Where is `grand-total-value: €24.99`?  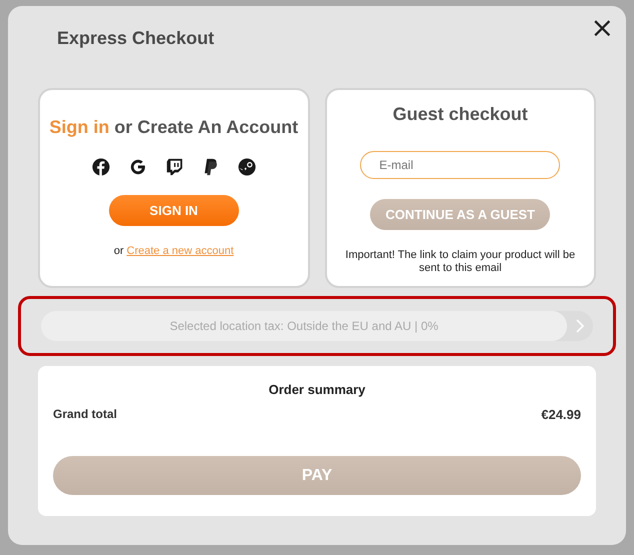
grand-total-value: €24.99 is located at coordinates (561, 414).